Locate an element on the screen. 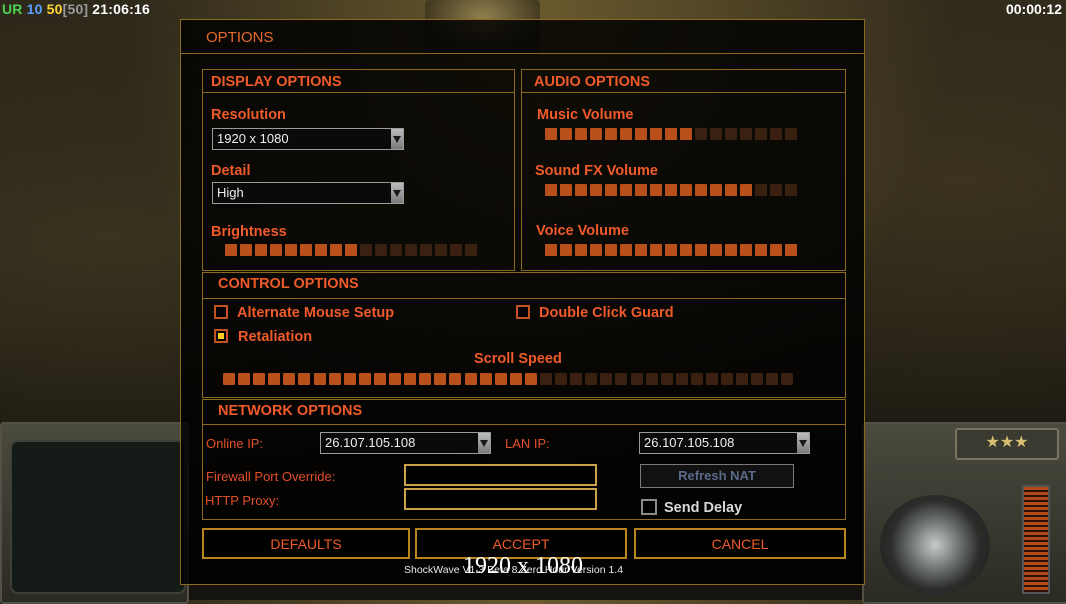 This screenshot has height=604, width=1066. lan-ip-select: 26.107.105.108 is located at coordinates (724, 443).